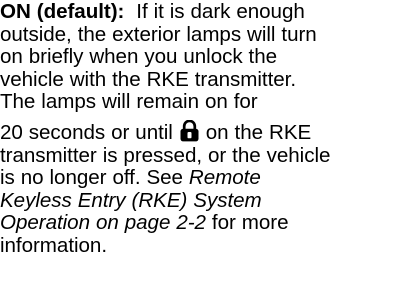 This screenshot has width=402, height=301. What do you see at coordinates (214, 11) in the screenshot?
I see `line-1-text: If it is dark enough` at bounding box center [214, 11].